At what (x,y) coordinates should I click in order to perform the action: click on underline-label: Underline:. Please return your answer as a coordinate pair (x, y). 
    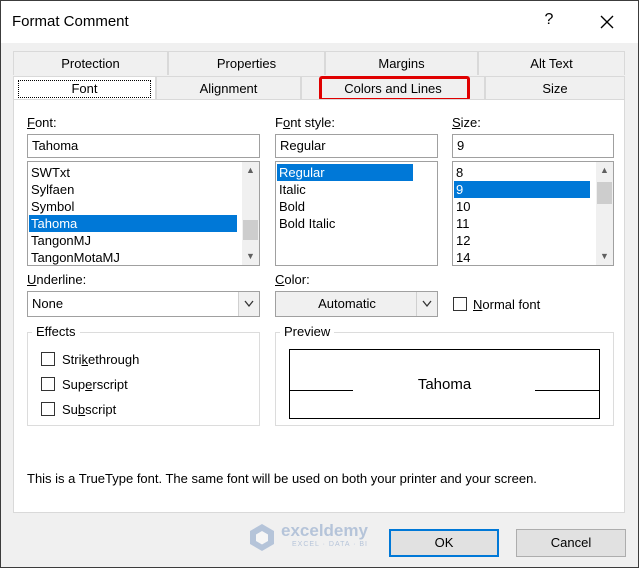
    Looking at the image, I should click on (57, 279).